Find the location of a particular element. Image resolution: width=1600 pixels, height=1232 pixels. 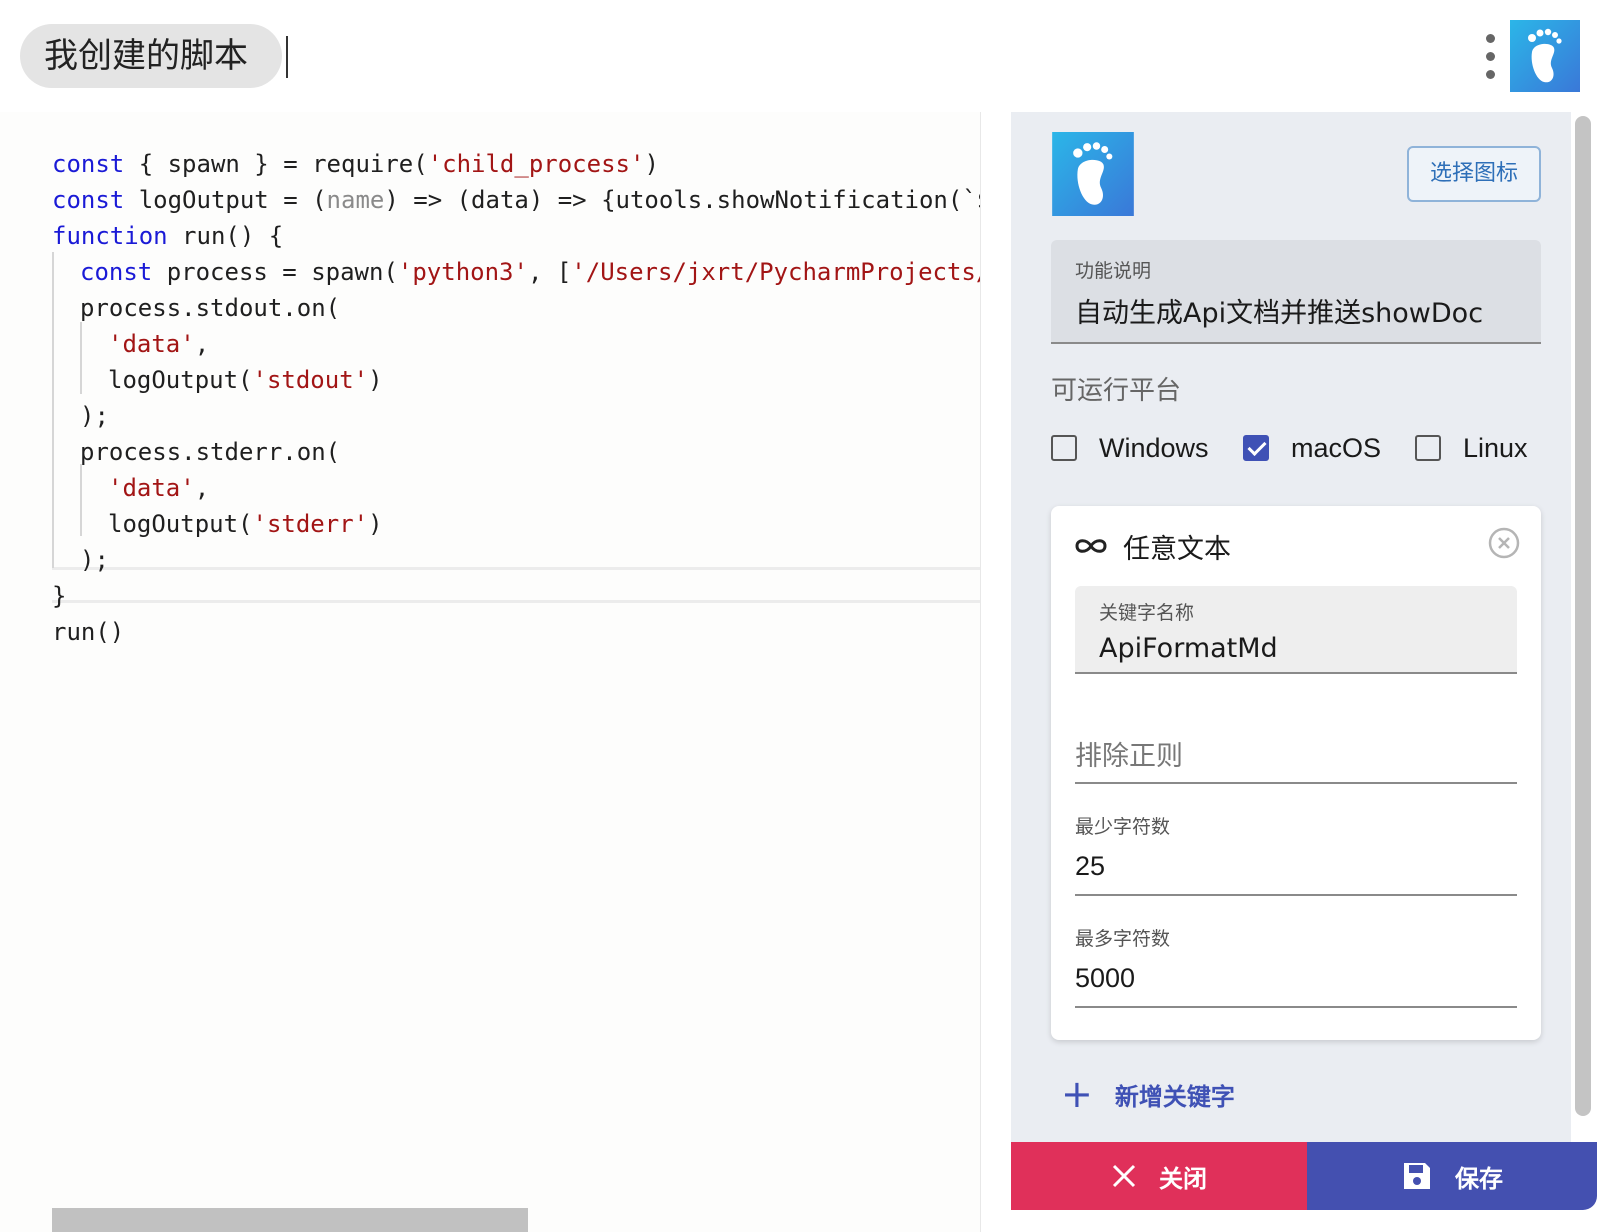

code-token: logOutput = ( is located at coordinates (225, 200).